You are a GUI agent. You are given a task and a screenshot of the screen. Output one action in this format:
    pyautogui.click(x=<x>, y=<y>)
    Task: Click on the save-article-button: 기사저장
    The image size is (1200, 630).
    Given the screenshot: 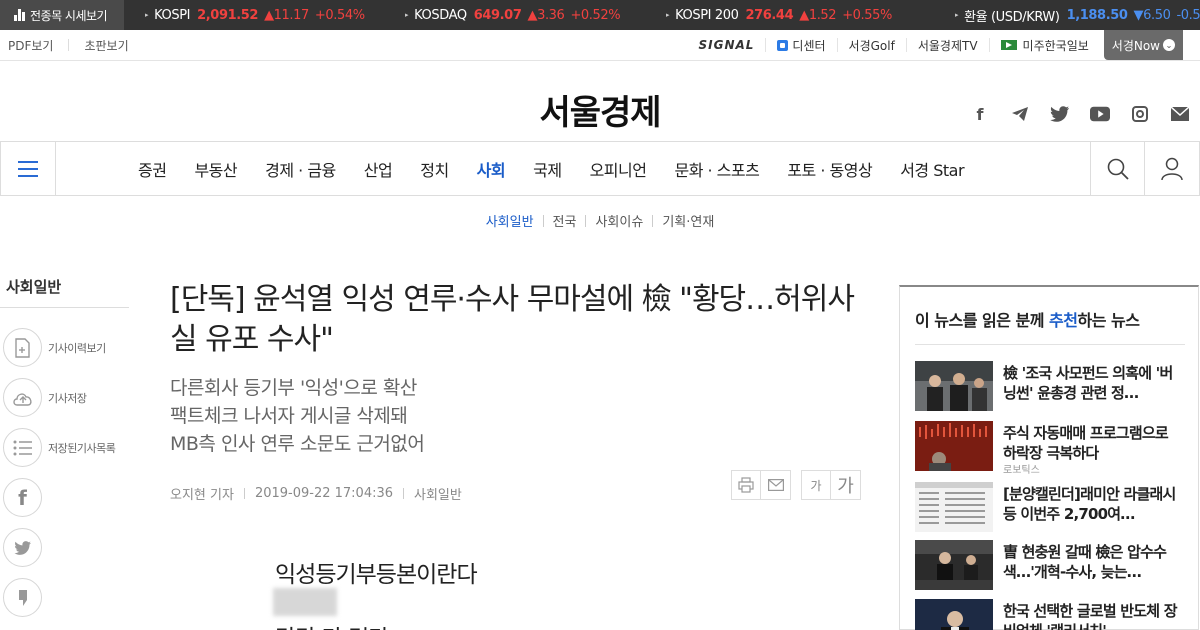 What is the action you would take?
    pyautogui.click(x=59, y=397)
    